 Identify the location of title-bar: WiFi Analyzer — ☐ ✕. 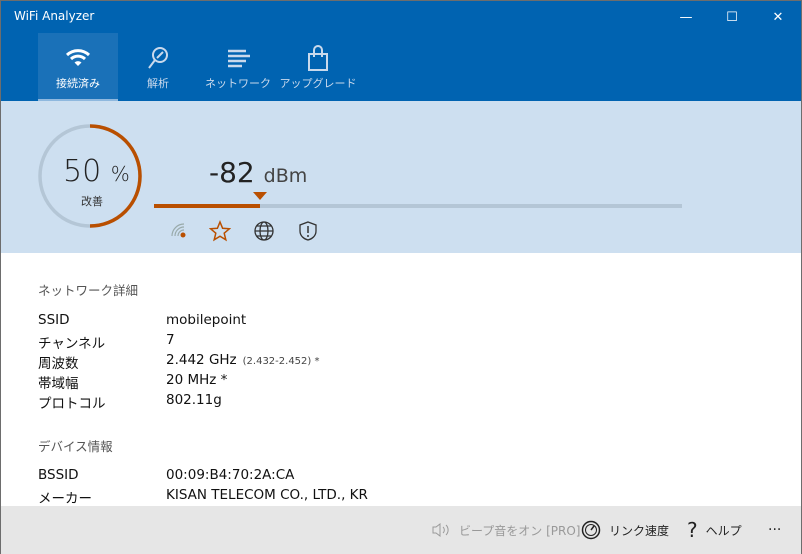
(401, 17).